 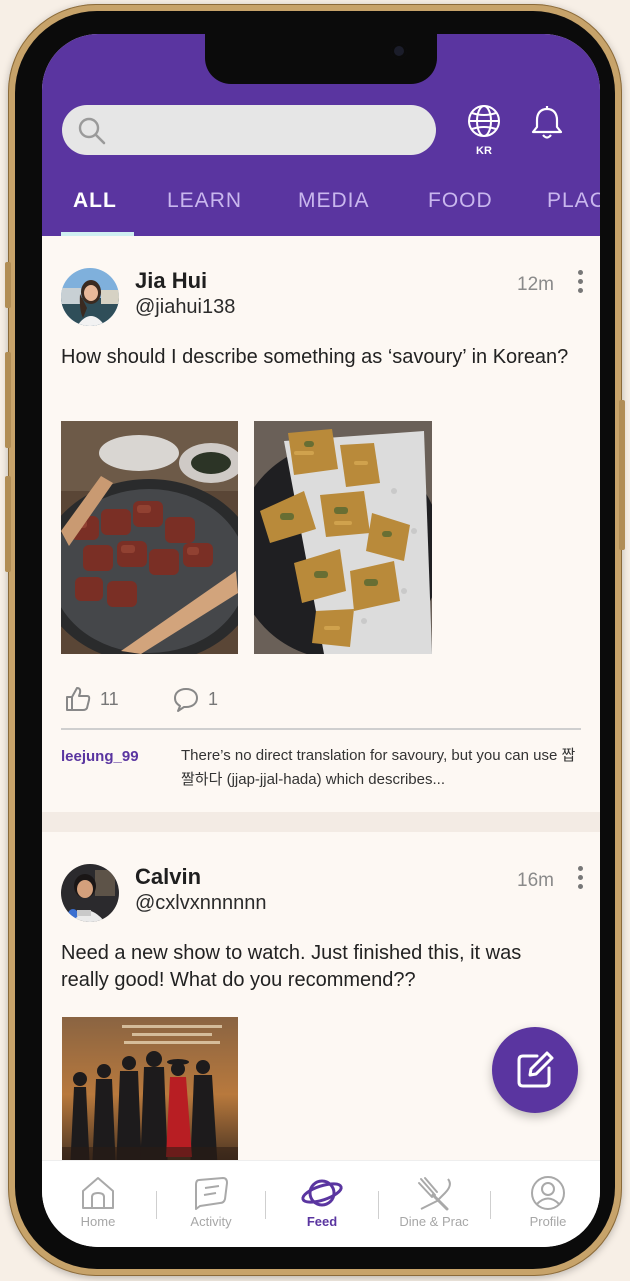 What do you see at coordinates (201, 903) in the screenshot?
I see `post-author-handle: @cxlvxnnnnnn` at bounding box center [201, 903].